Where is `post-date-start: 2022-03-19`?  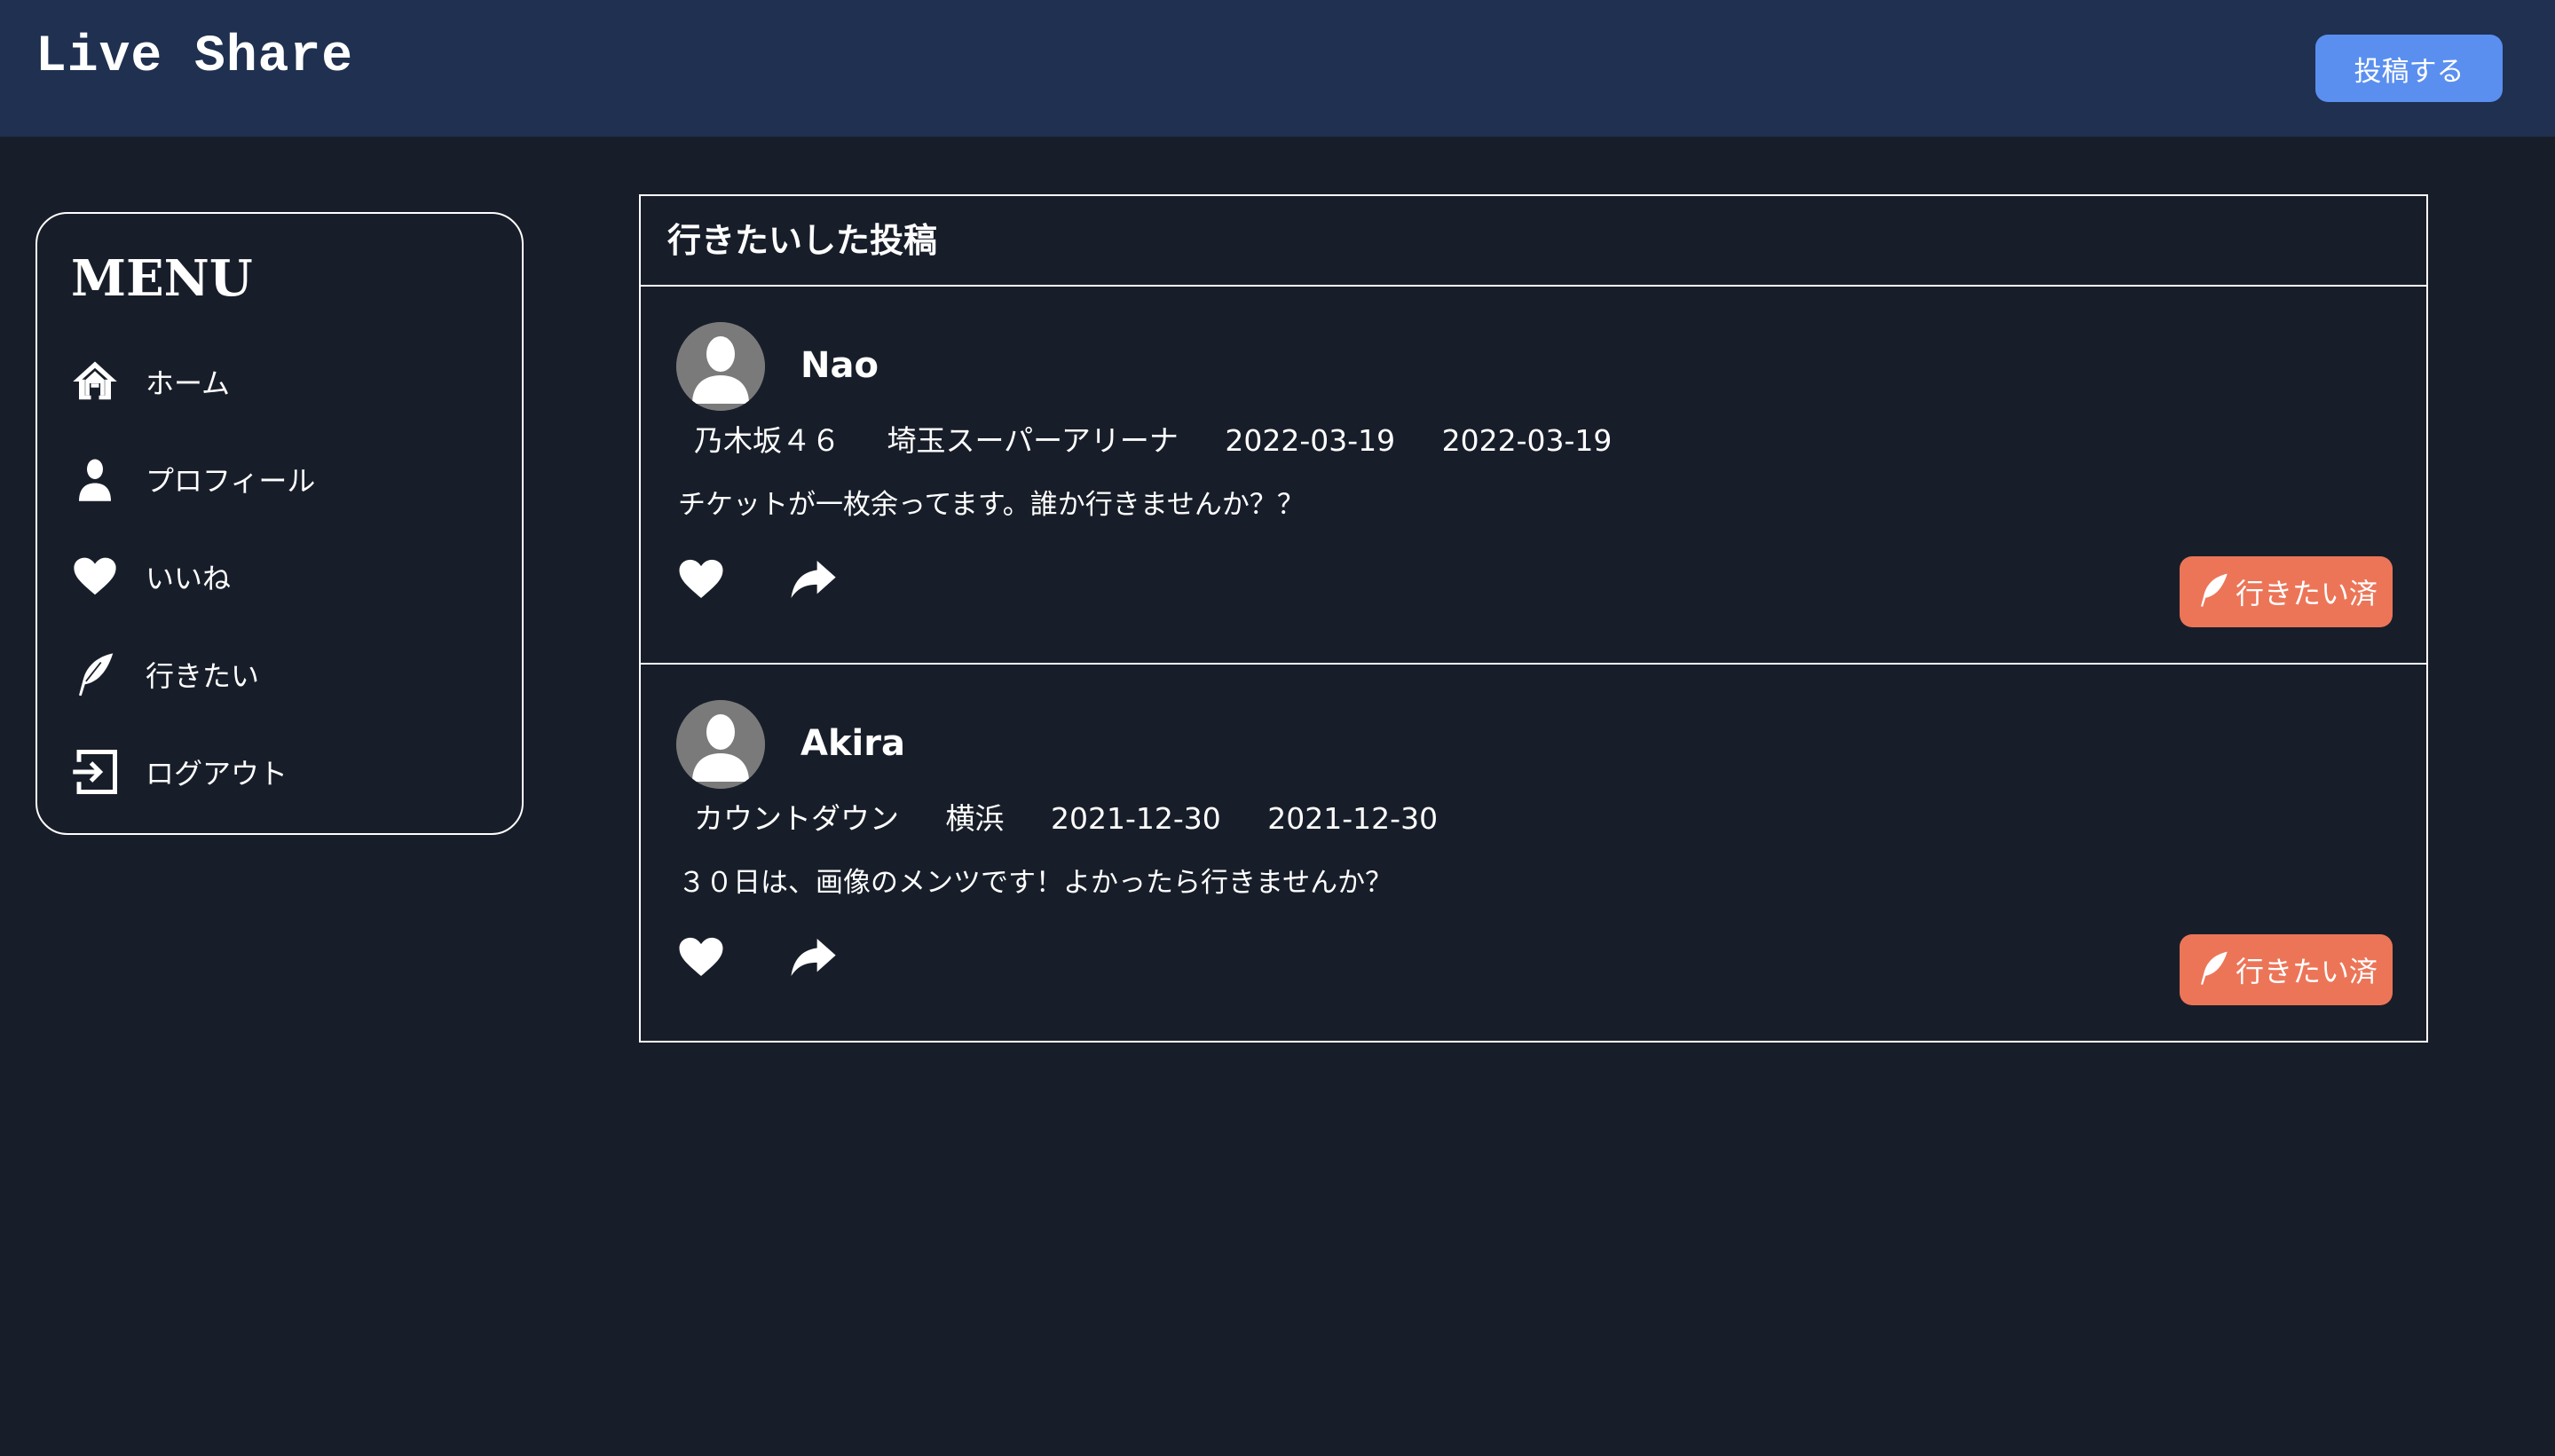 post-date-start: 2022-03-19 is located at coordinates (1310, 440).